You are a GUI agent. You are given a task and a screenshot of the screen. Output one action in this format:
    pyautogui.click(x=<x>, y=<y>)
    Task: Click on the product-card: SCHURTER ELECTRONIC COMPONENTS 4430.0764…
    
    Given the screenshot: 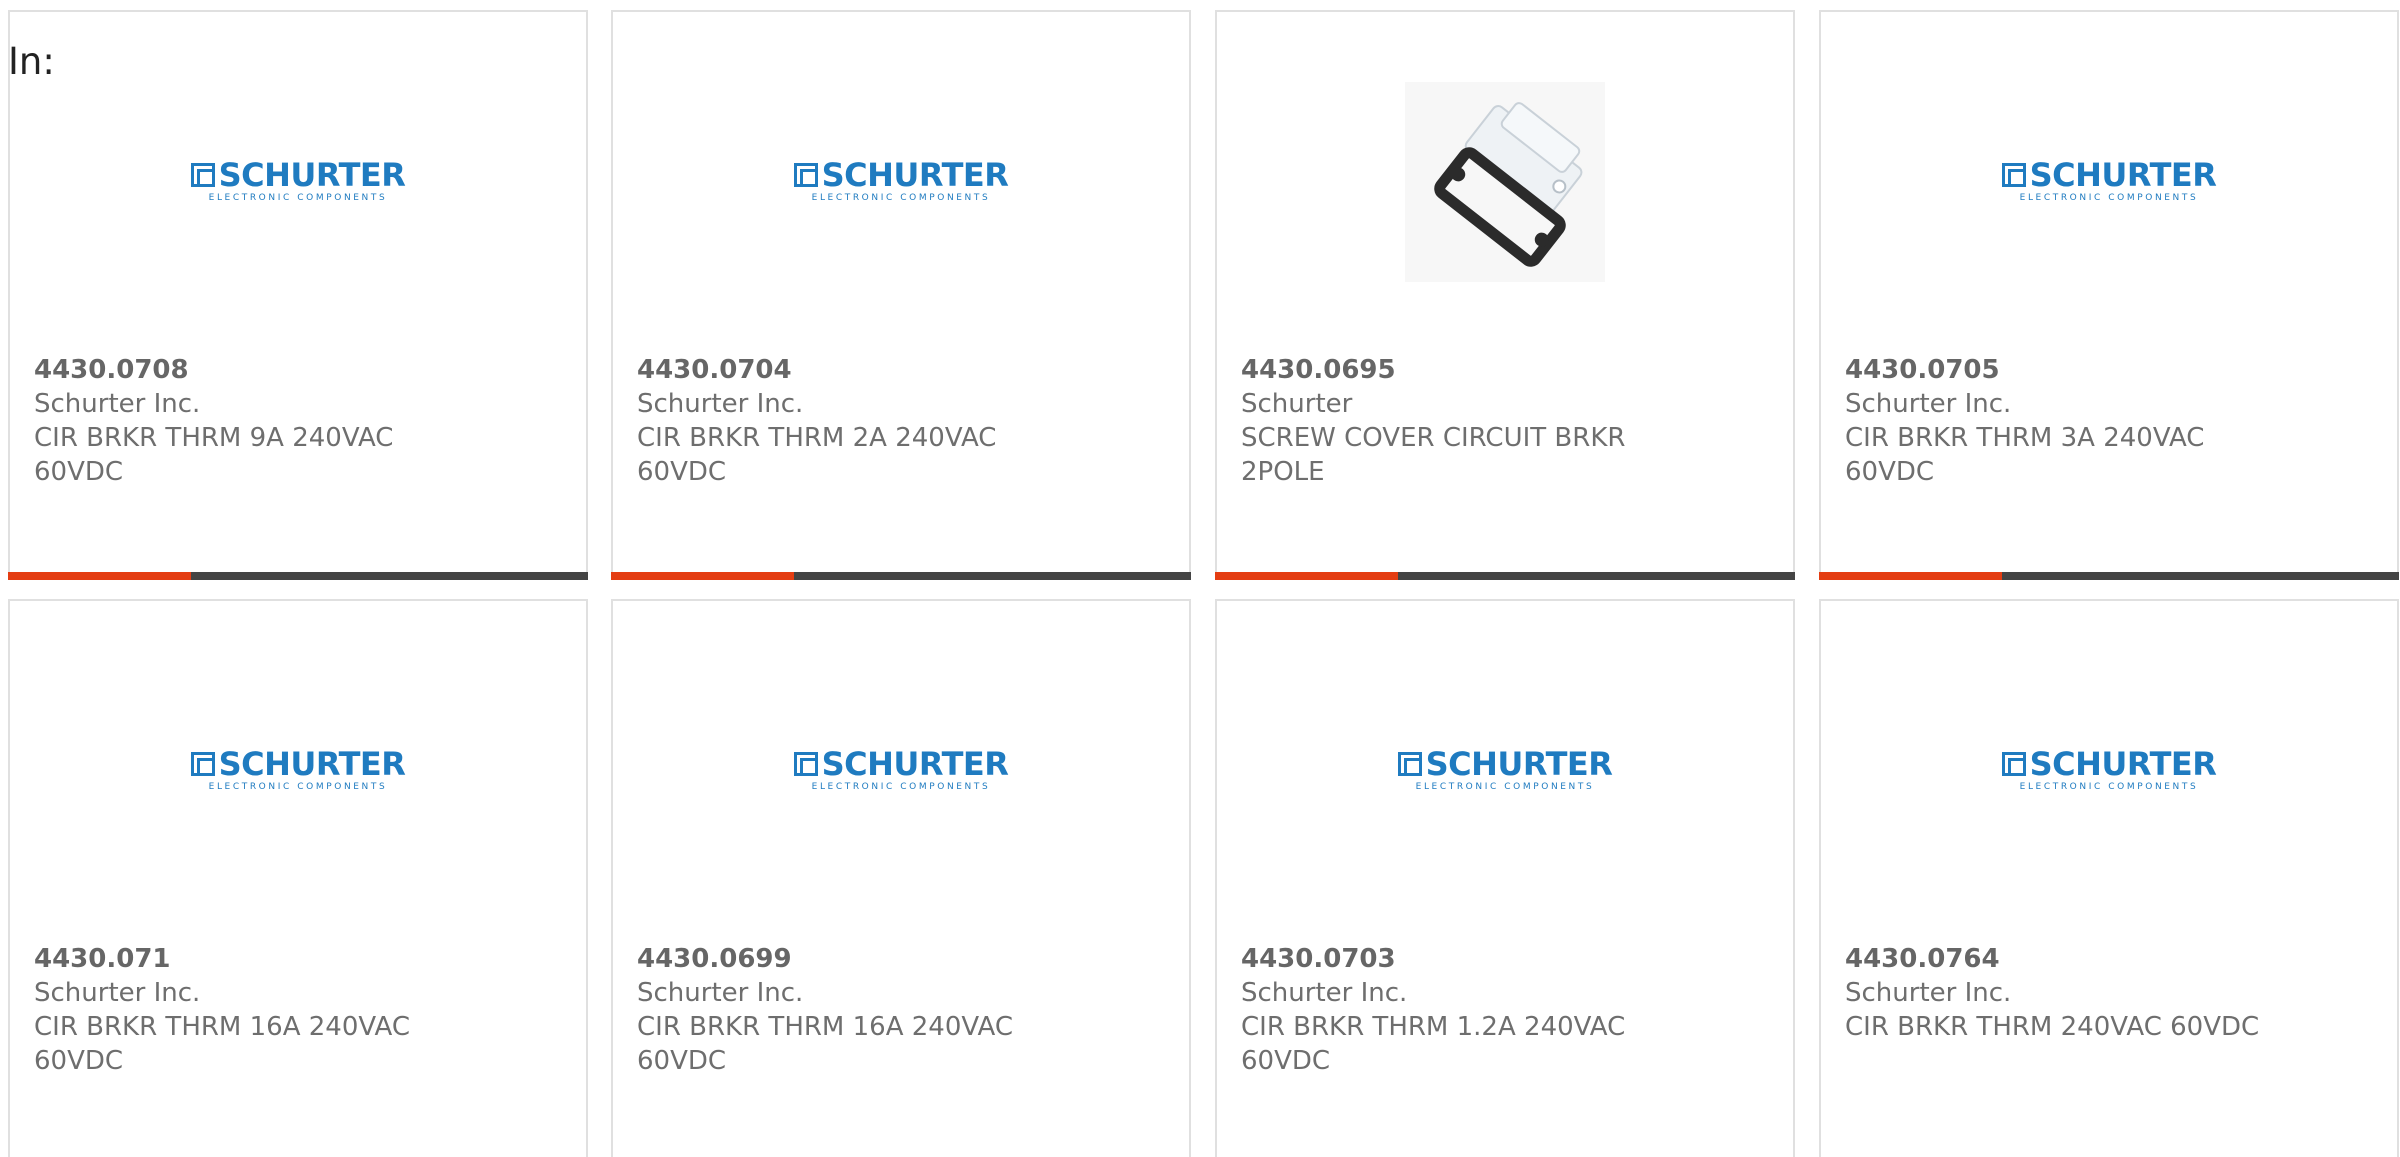 What is the action you would take?
    pyautogui.click(x=2109, y=878)
    